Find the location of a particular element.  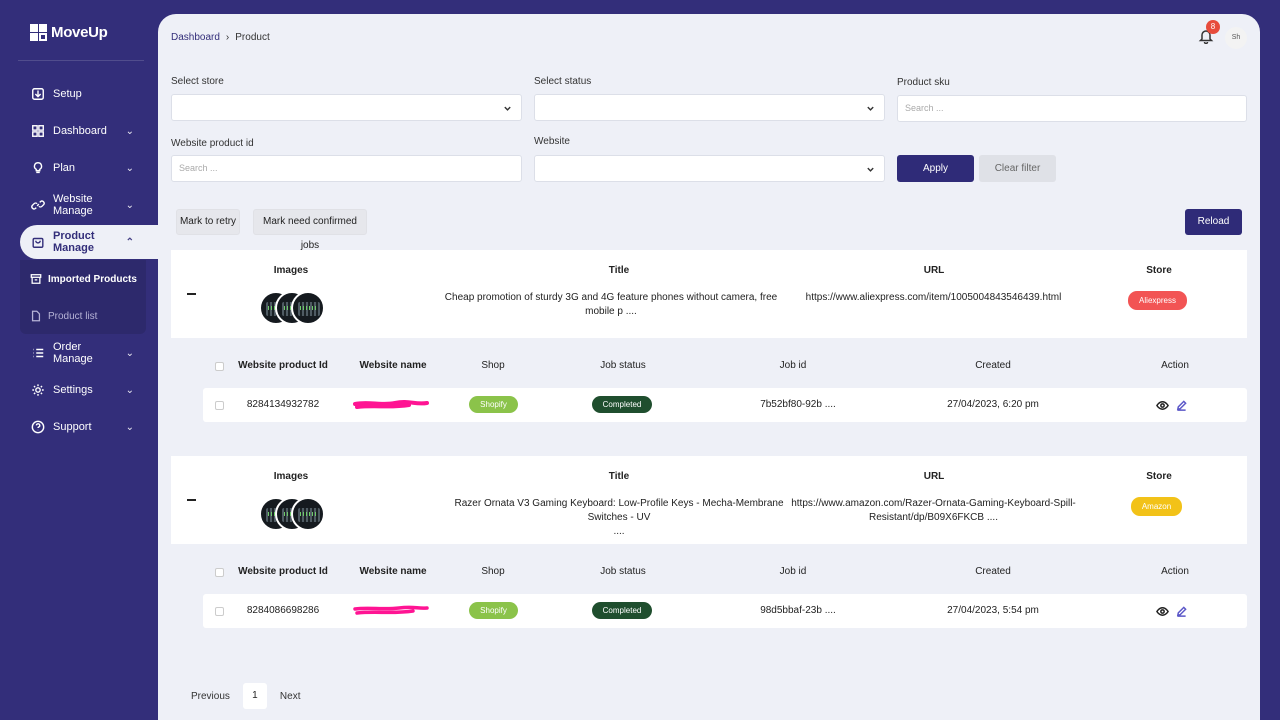

product-images is located at coordinates (292, 514).